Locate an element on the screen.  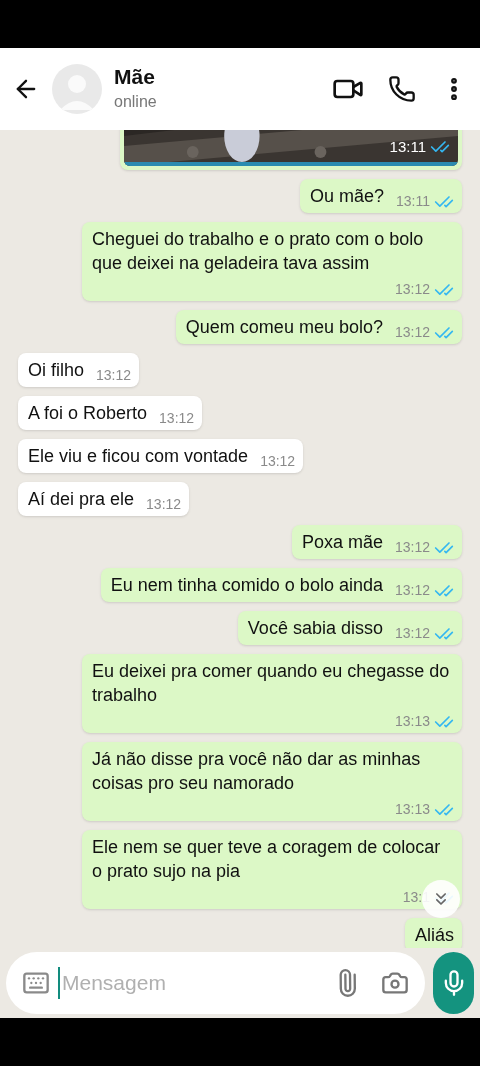
message-text: Oi filho is located at coordinates (56, 370).